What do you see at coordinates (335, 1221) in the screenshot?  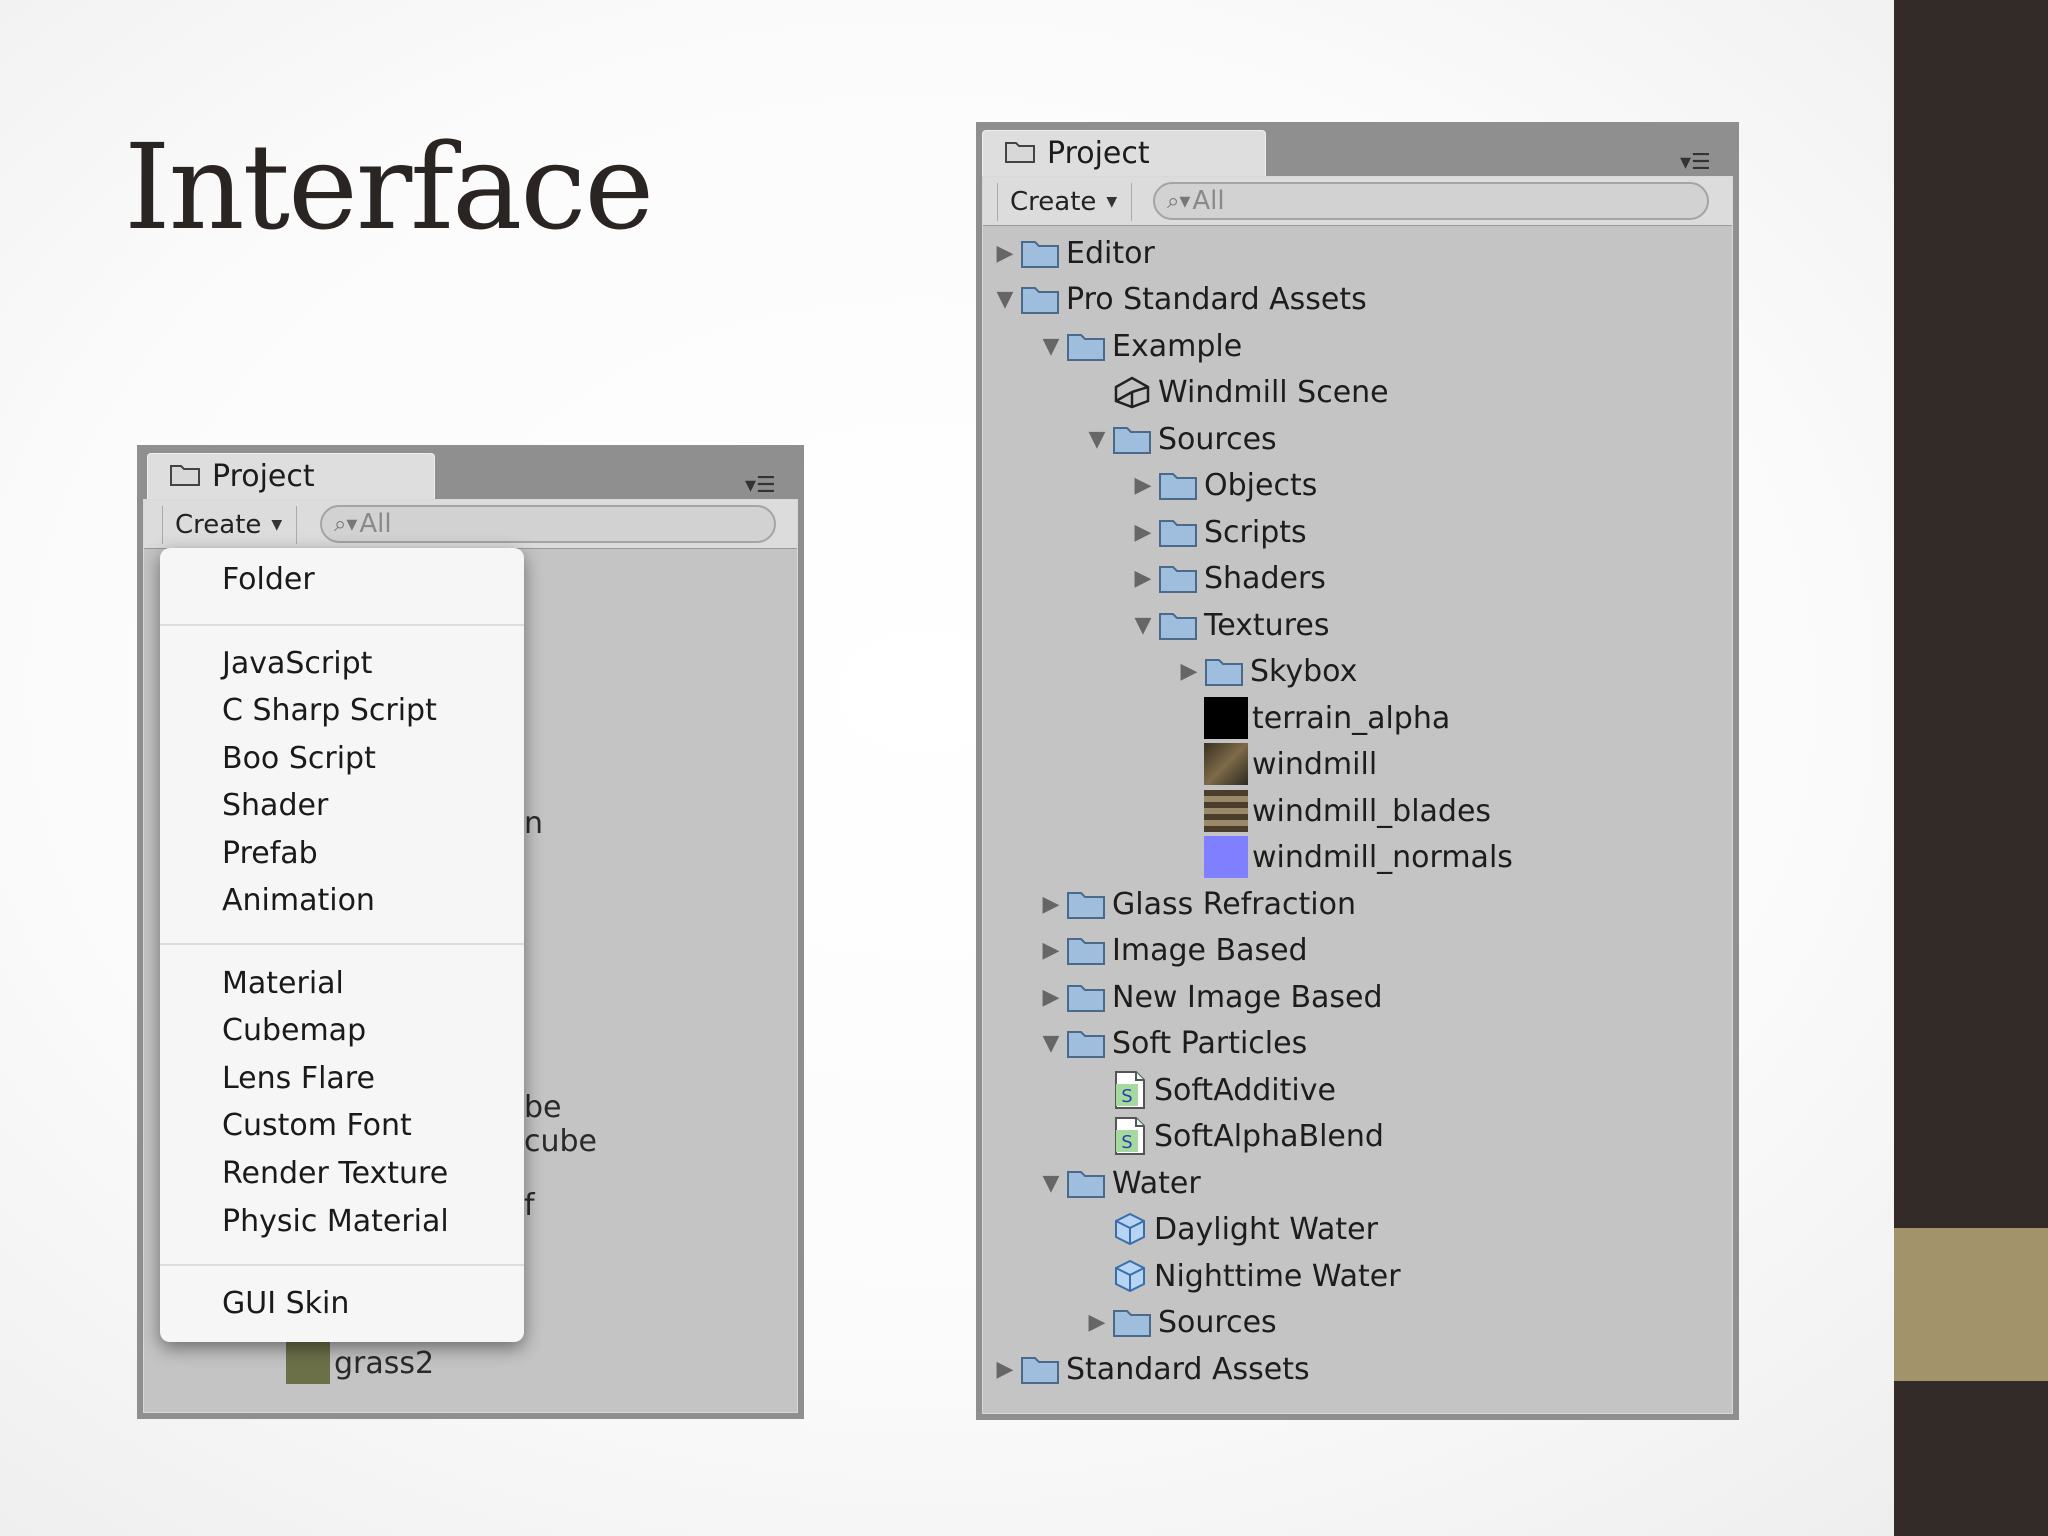 I see `menu-item-physic-material: Physic Material` at bounding box center [335, 1221].